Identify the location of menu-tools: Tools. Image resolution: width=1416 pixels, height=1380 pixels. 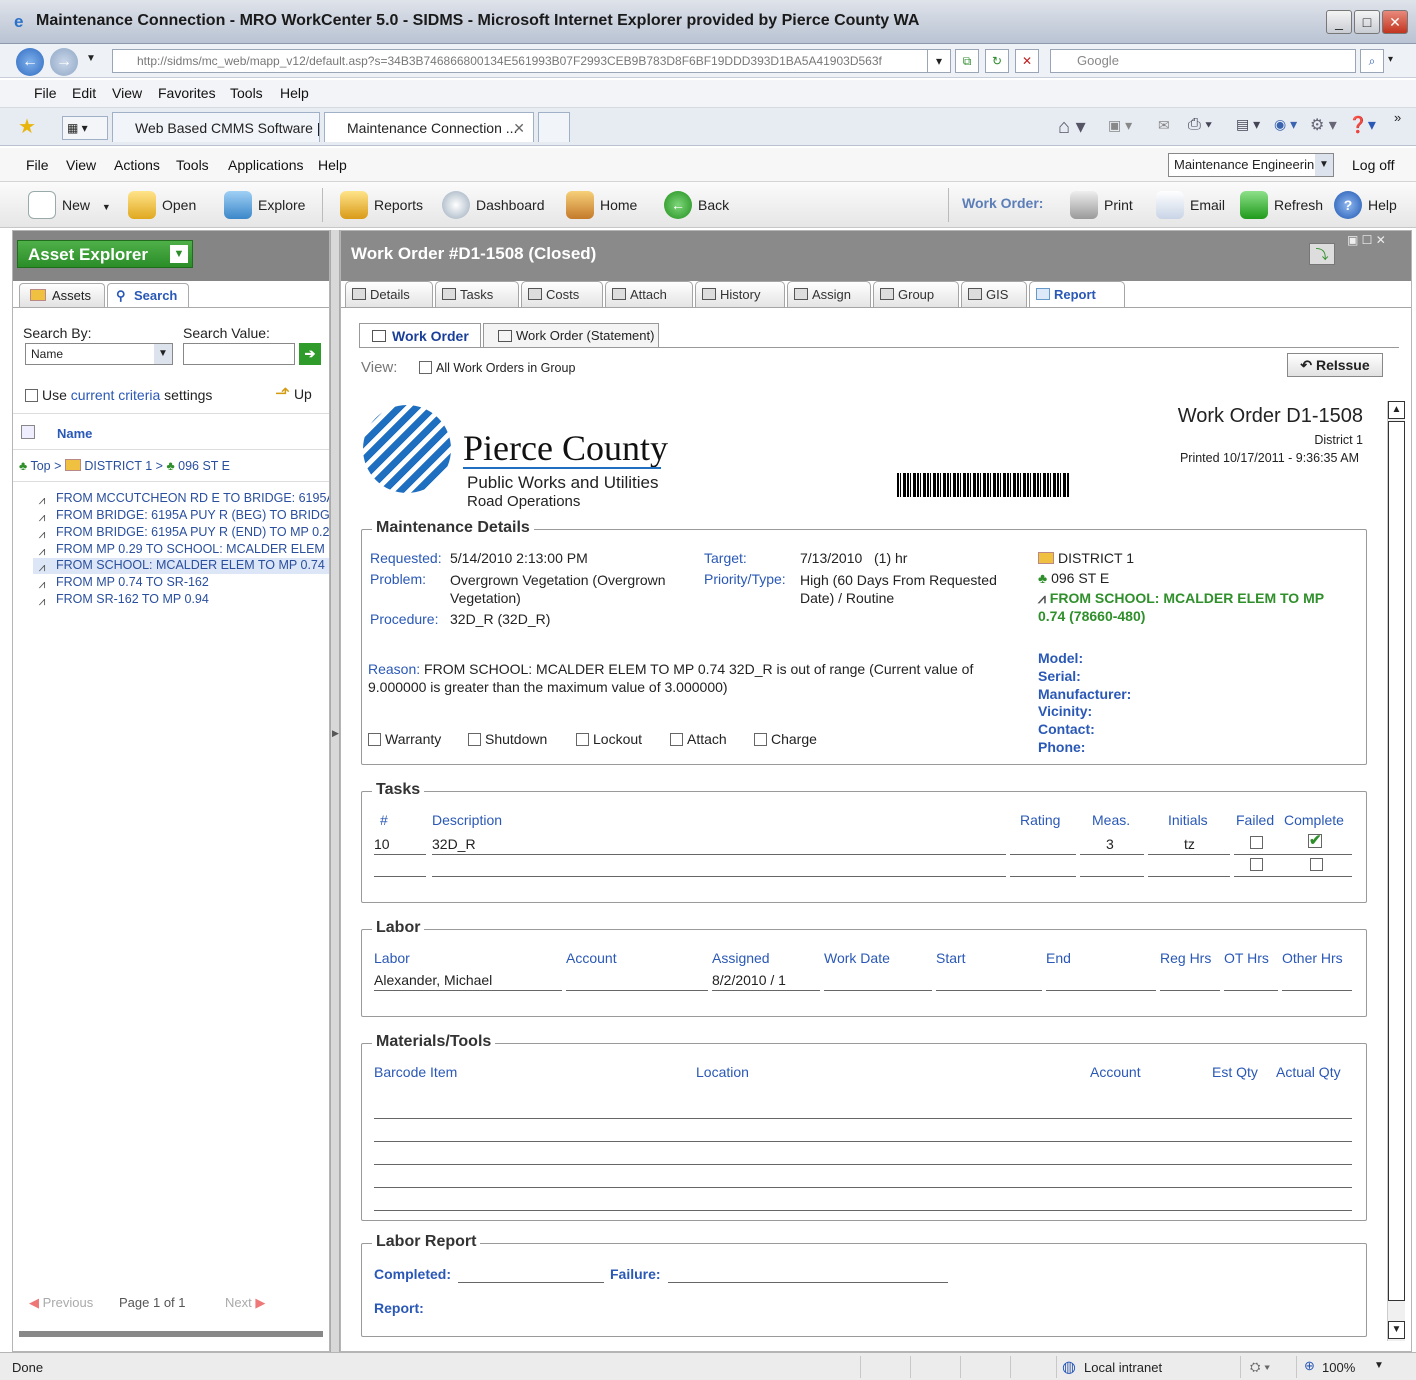
(246, 93).